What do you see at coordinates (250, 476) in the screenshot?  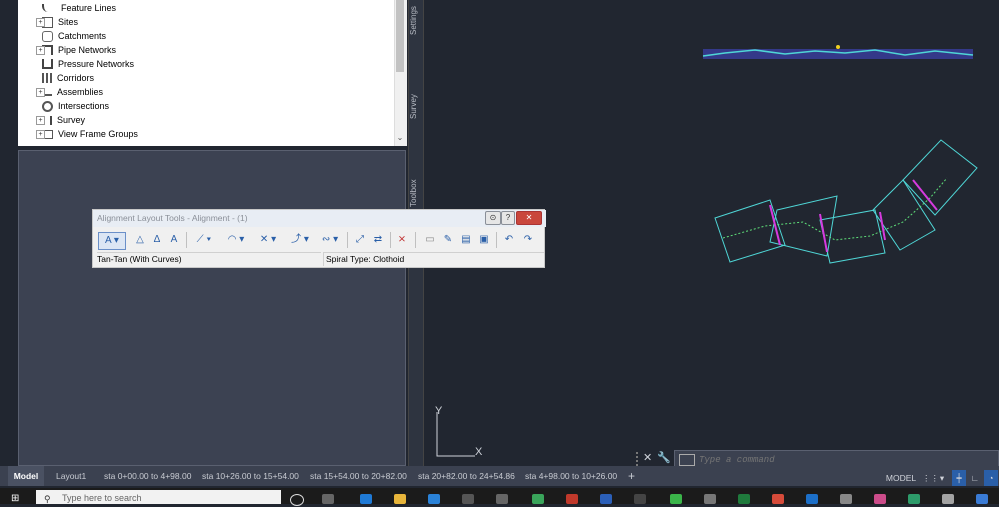 I see `tab-sheet: sta 10+26.00 to 15+54.00` at bounding box center [250, 476].